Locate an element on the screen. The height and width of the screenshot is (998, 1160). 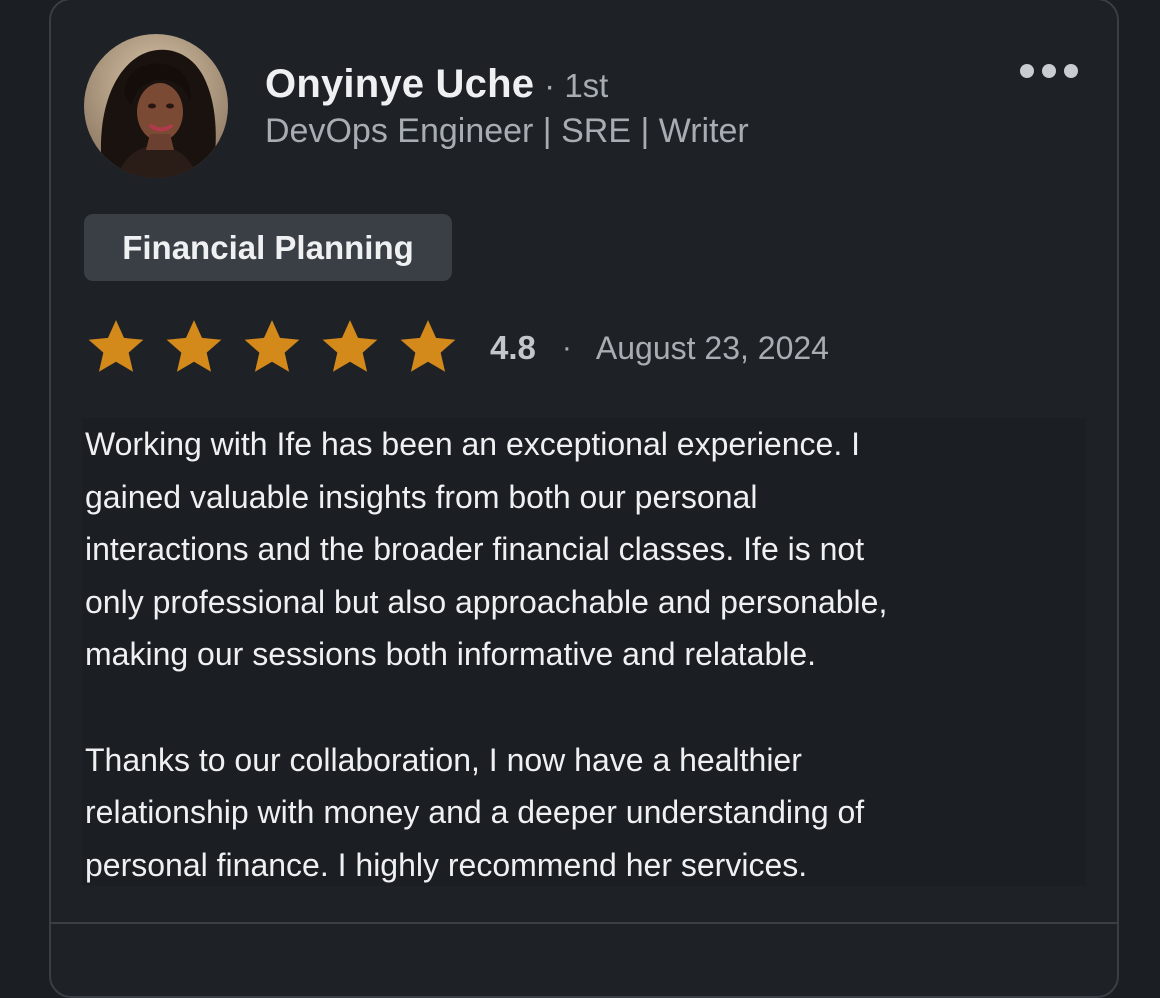
rating-score: 4.8 is located at coordinates (513, 347).